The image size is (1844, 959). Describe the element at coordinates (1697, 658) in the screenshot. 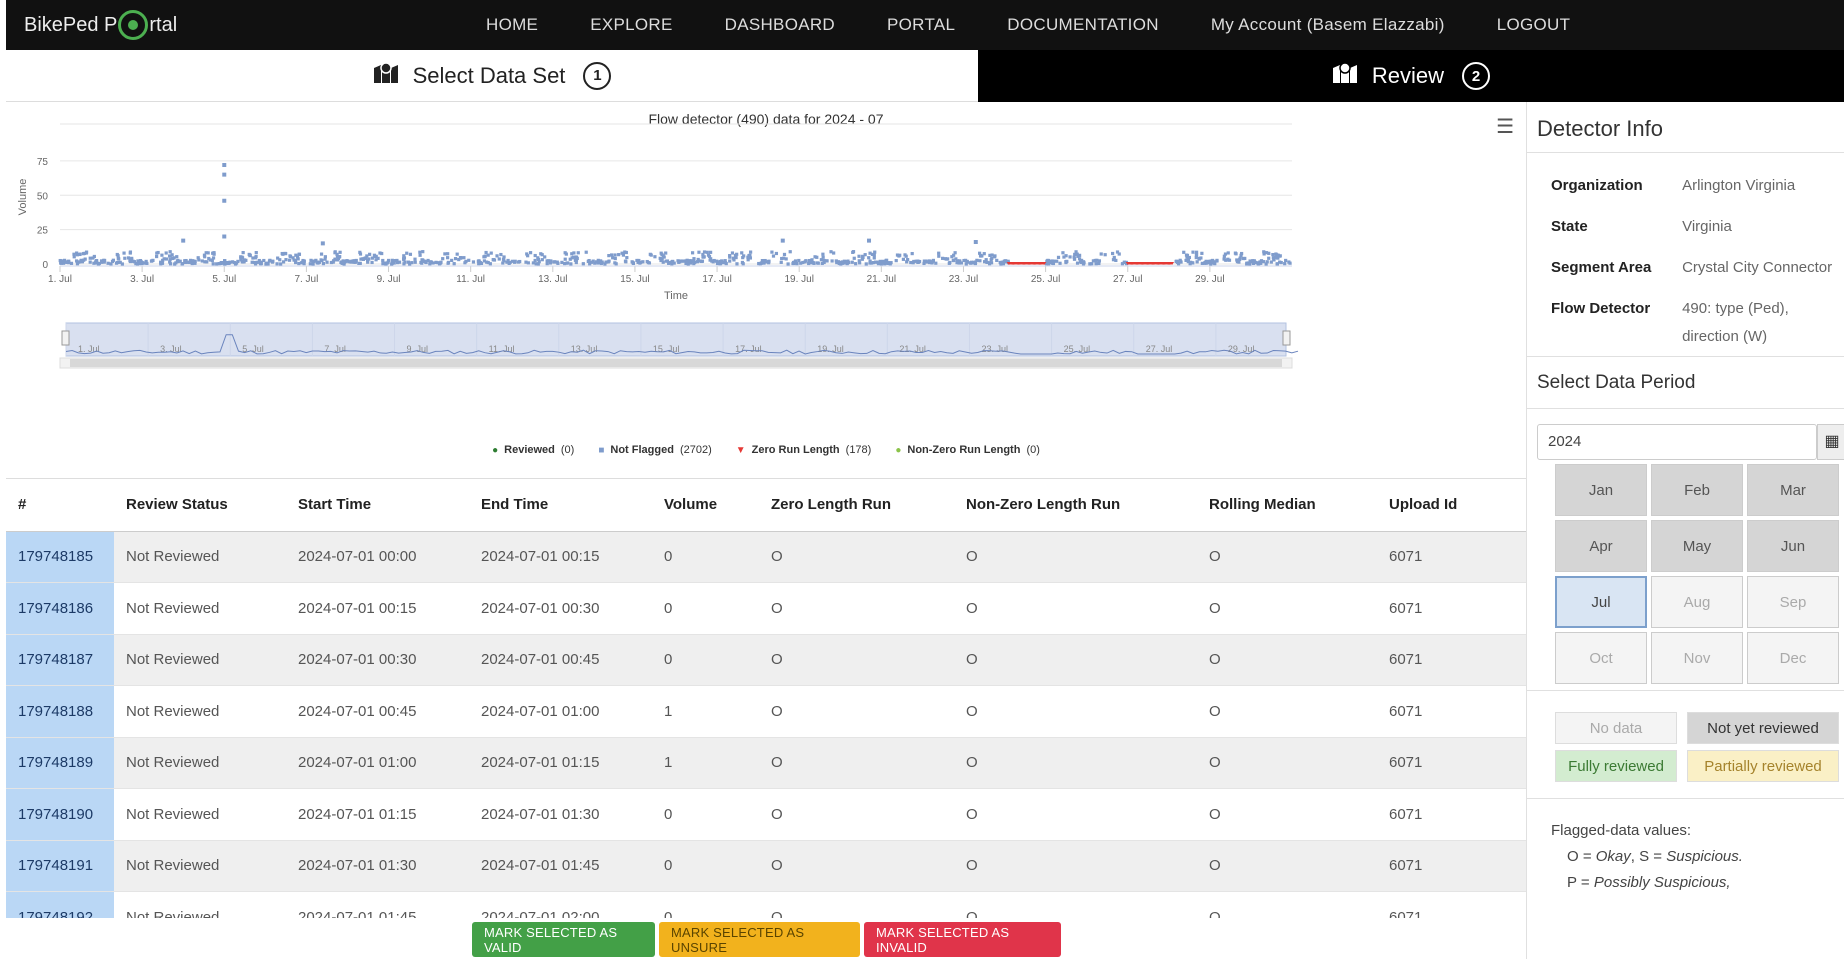

I see `month-nov: Nov` at that location.